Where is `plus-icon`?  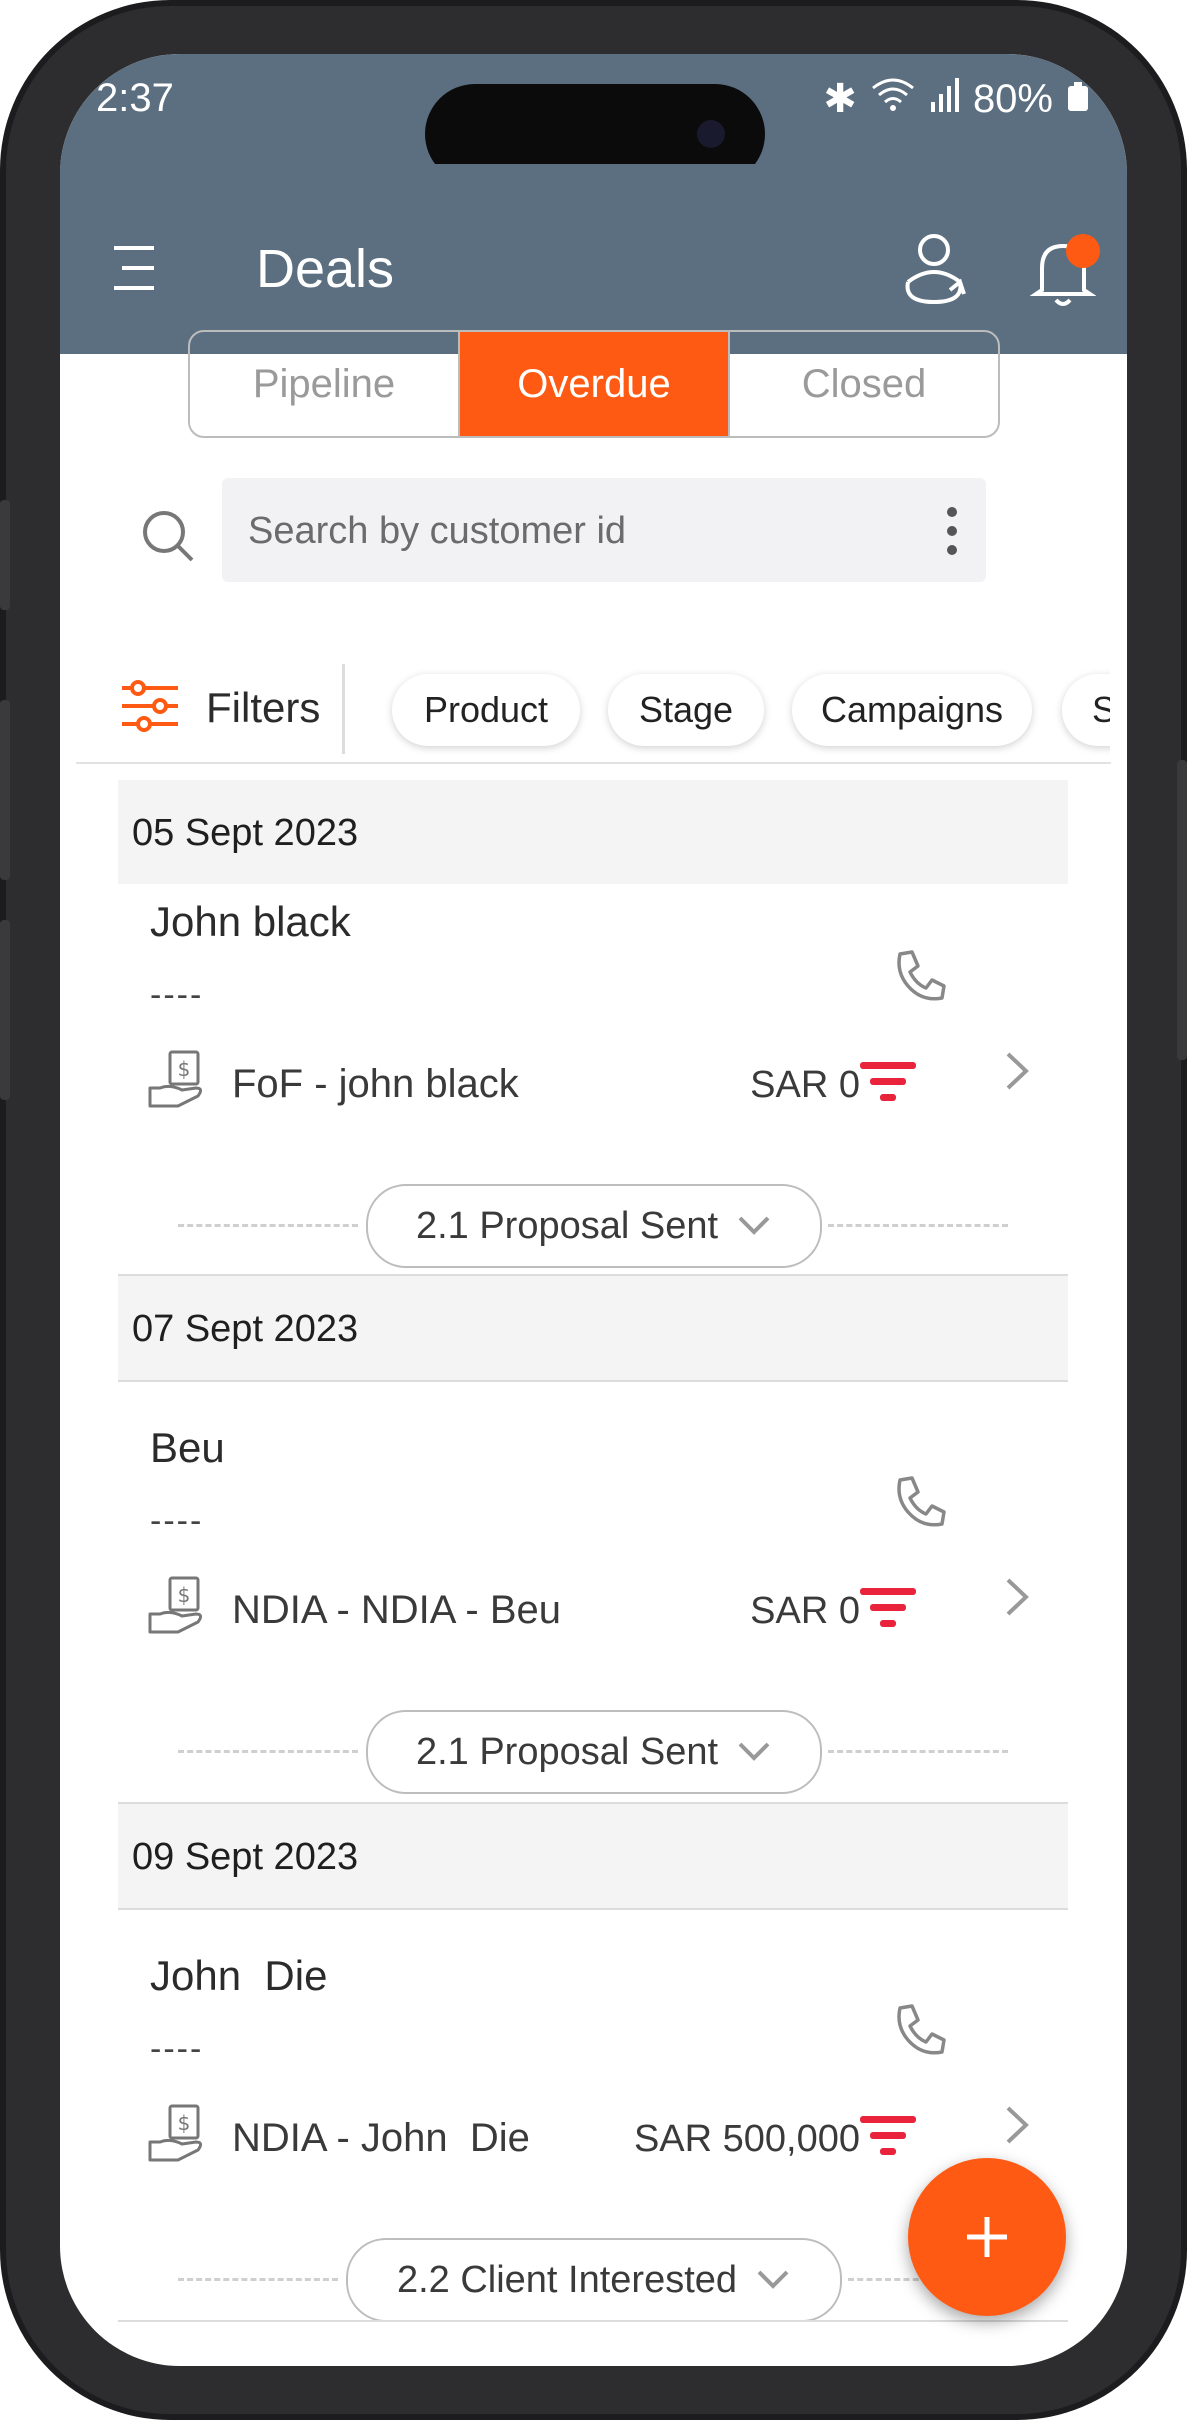
plus-icon is located at coordinates (987, 2237).